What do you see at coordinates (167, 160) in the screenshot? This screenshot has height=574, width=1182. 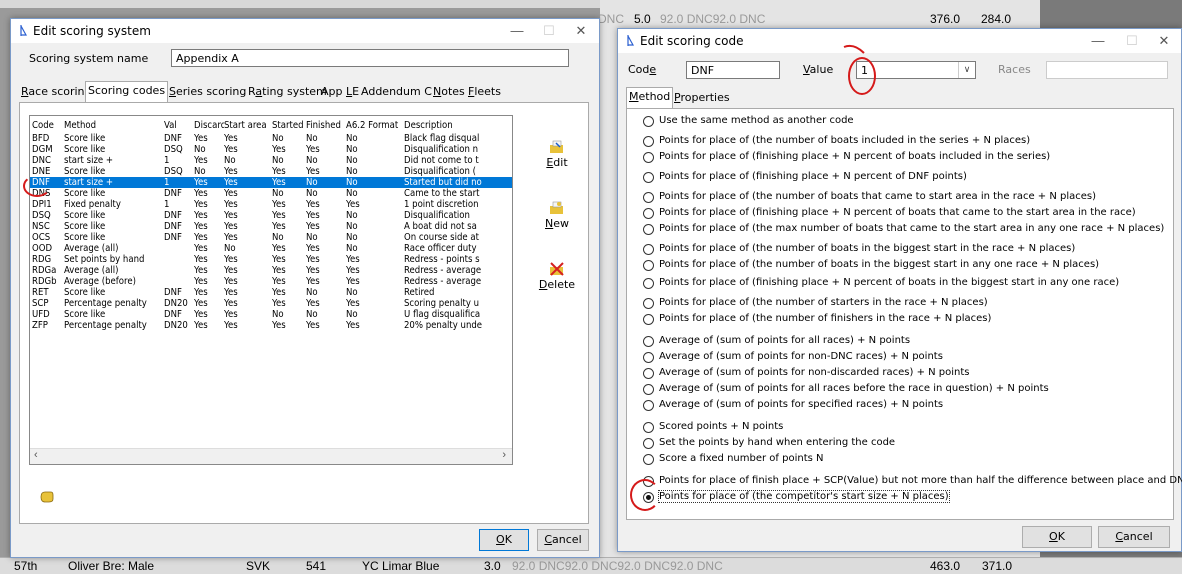 I see `table-cell: 1` at bounding box center [167, 160].